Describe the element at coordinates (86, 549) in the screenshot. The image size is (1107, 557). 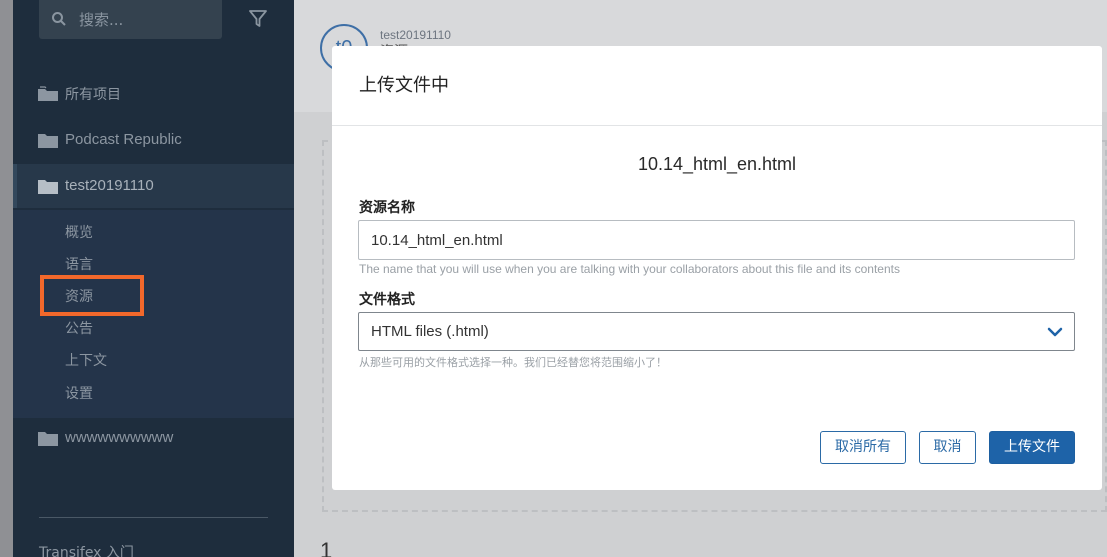
I see `getting-started-link: Transifex 入门` at that location.